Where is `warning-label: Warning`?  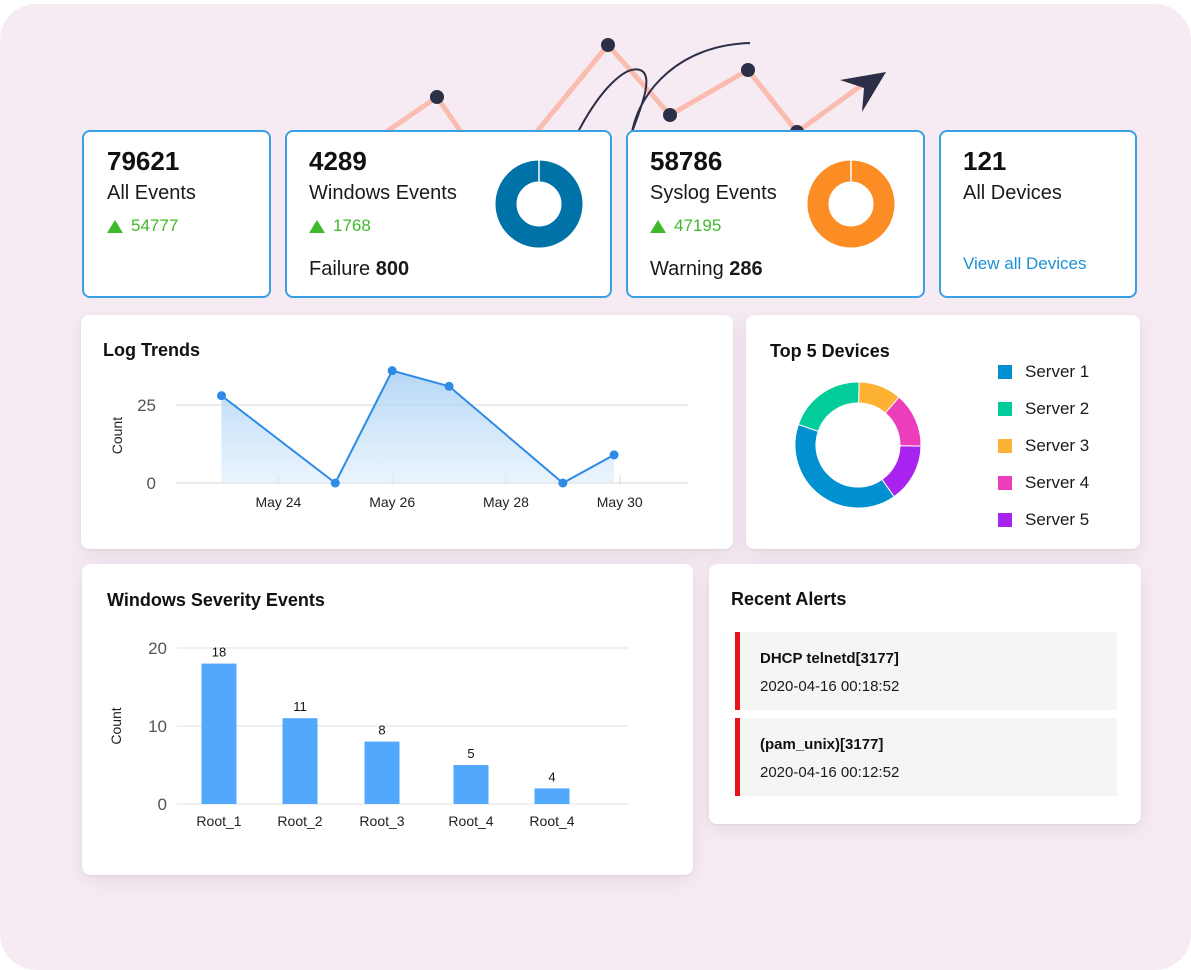 warning-label: Warning is located at coordinates (687, 269).